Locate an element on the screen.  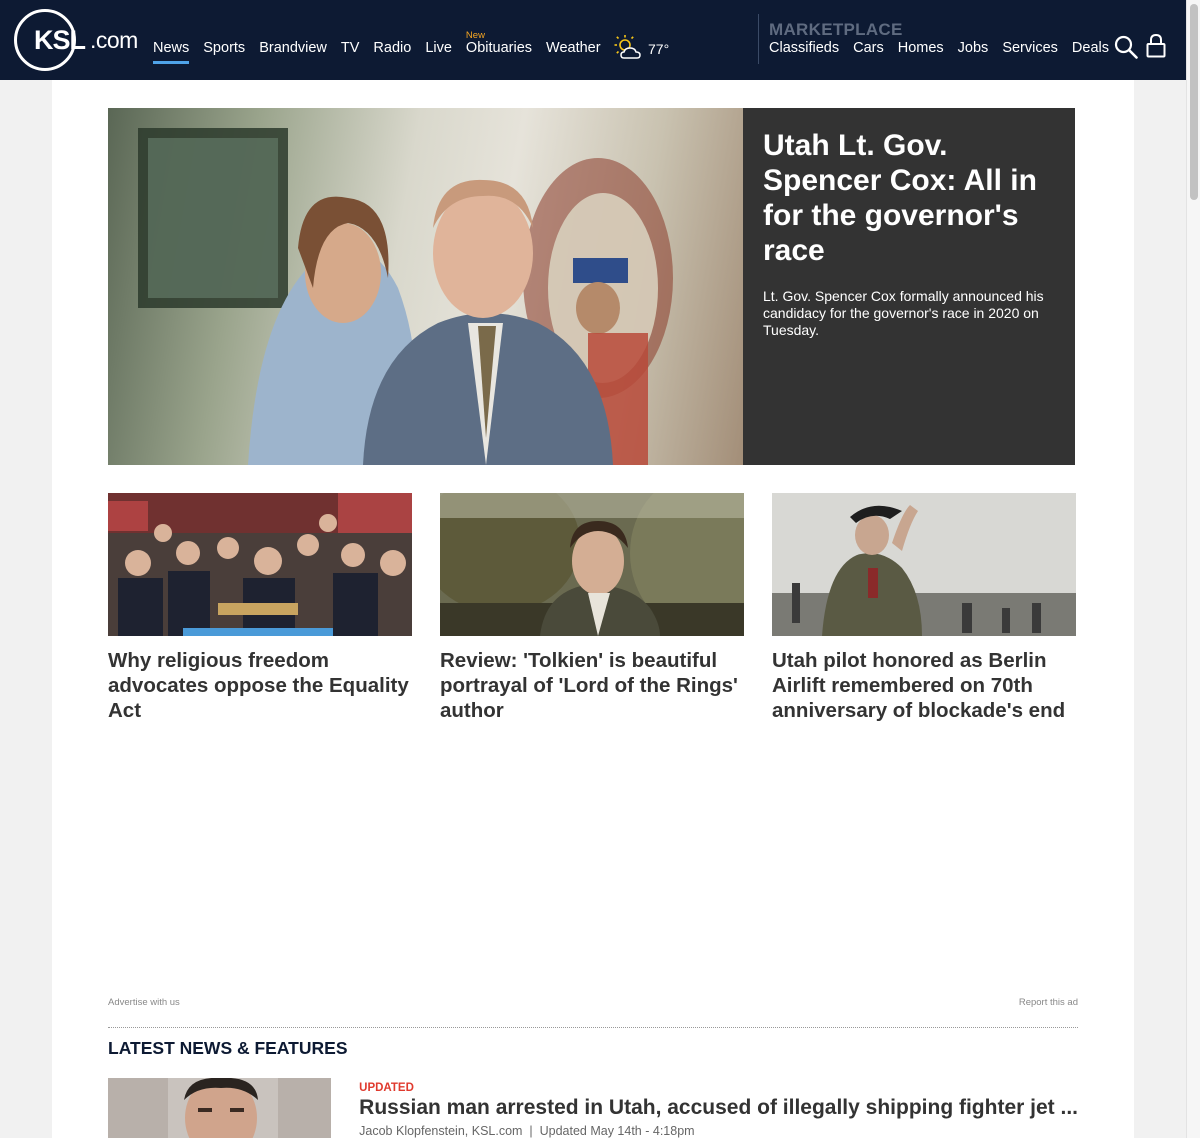
nav-tv: TV is located at coordinates (350, 48).